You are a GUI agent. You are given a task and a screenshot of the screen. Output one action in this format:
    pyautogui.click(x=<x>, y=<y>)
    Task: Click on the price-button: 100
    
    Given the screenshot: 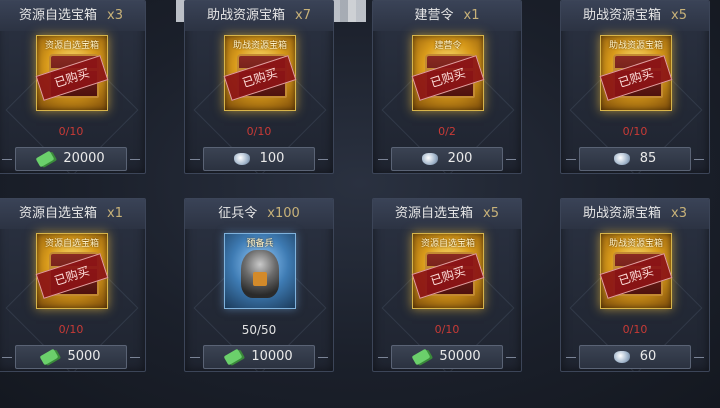 What is the action you would take?
    pyautogui.click(x=259, y=159)
    